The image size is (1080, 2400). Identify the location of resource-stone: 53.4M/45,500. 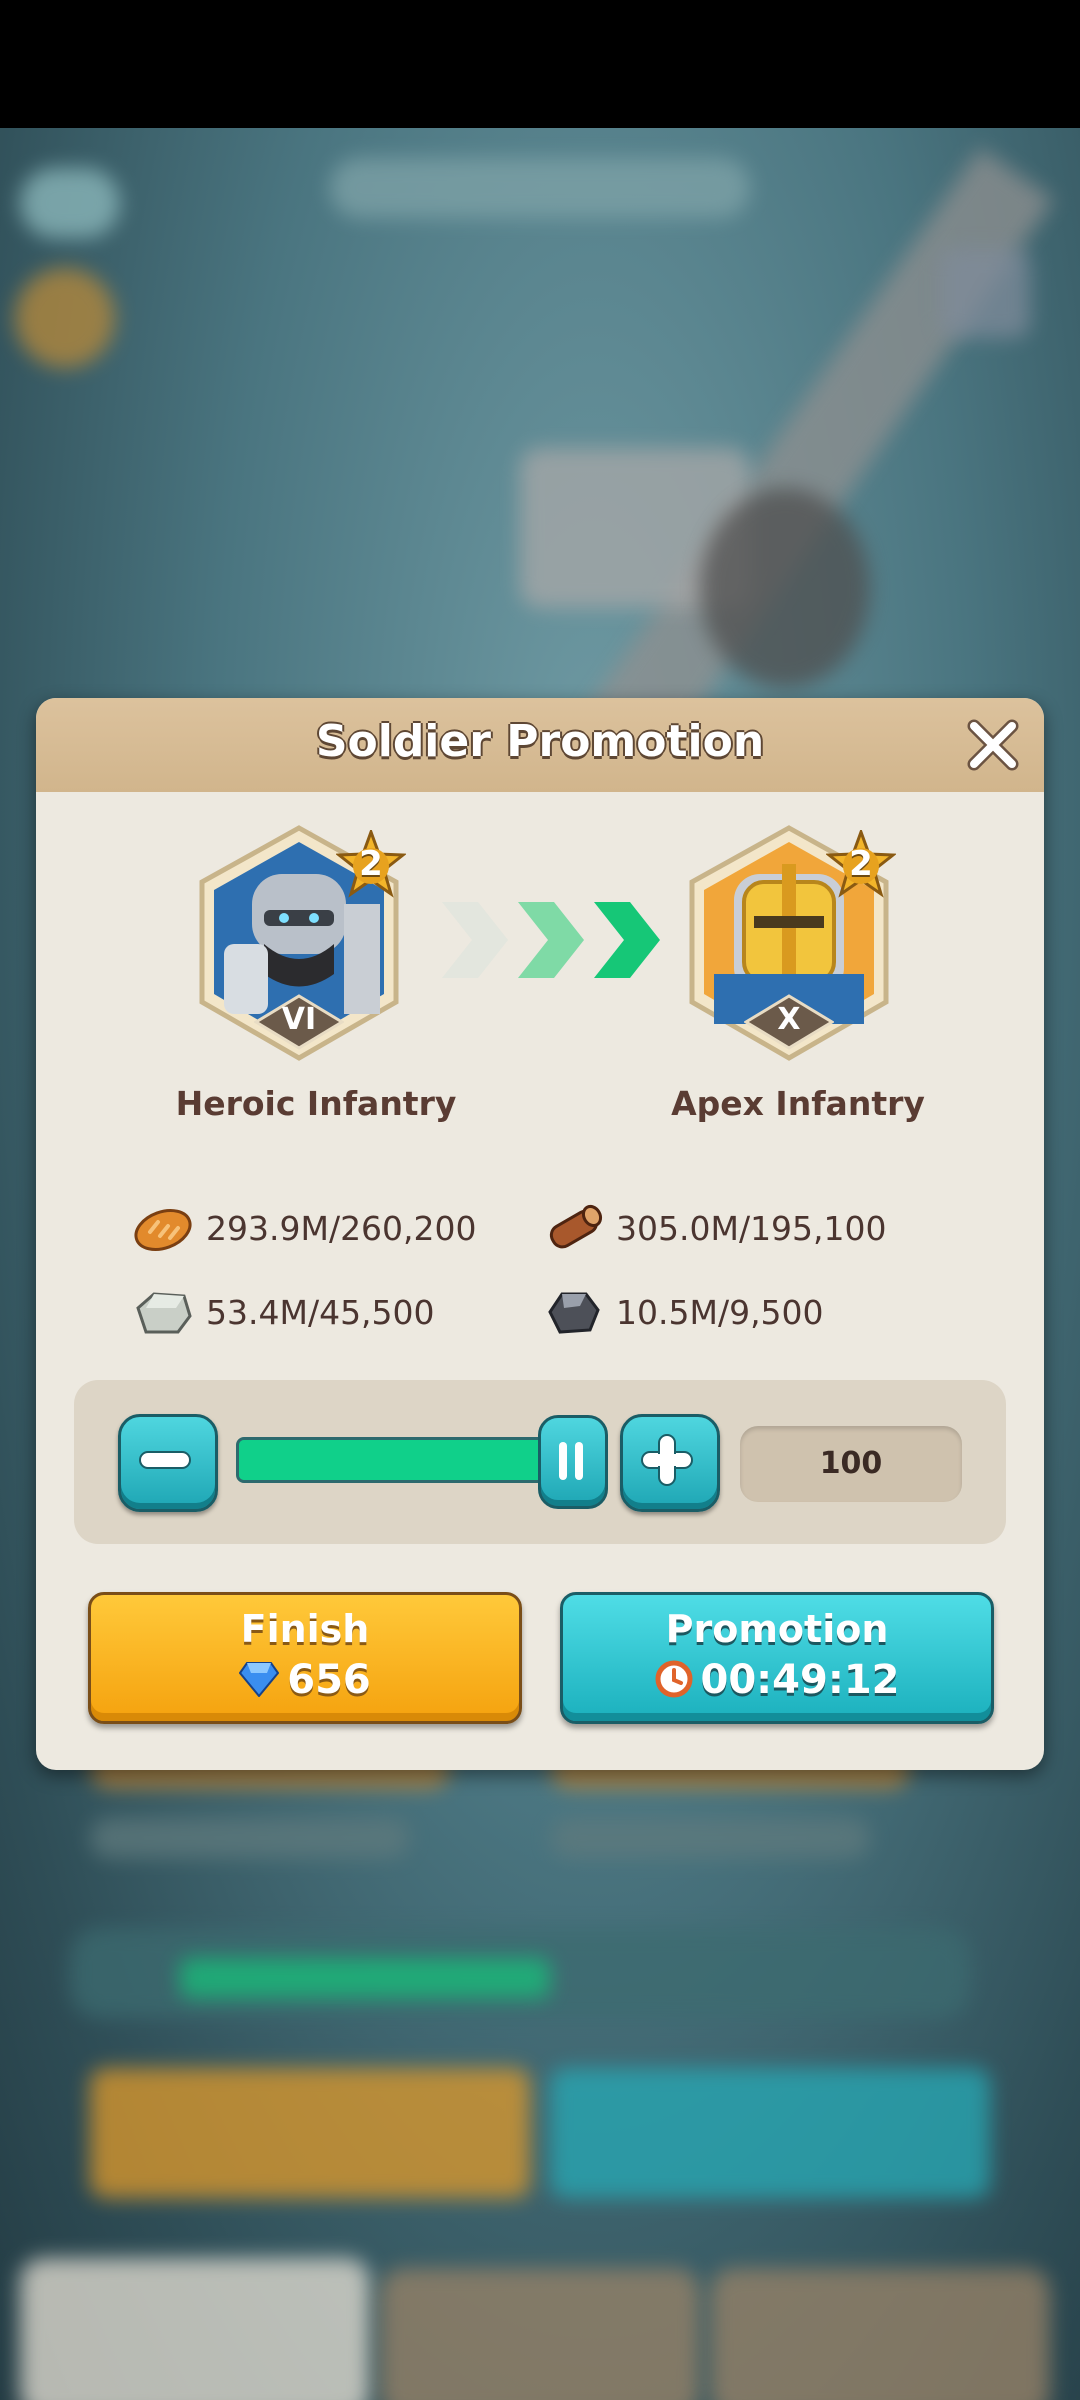
(283, 1312).